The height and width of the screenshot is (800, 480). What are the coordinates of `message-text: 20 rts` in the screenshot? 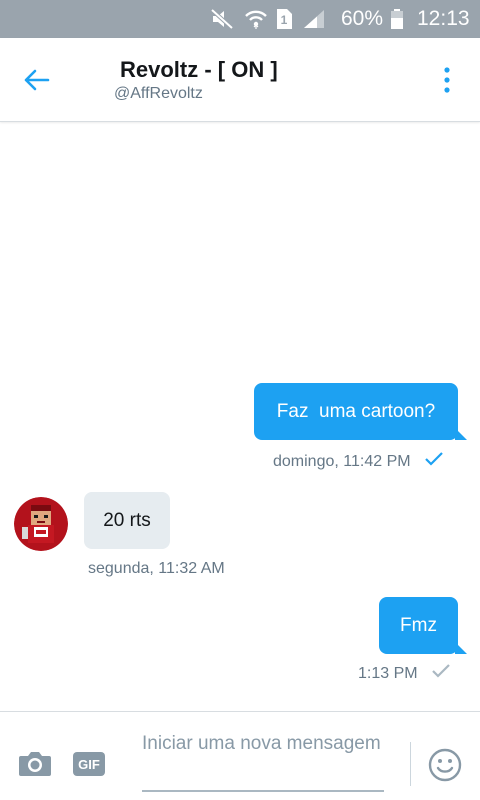 It's located at (127, 520).